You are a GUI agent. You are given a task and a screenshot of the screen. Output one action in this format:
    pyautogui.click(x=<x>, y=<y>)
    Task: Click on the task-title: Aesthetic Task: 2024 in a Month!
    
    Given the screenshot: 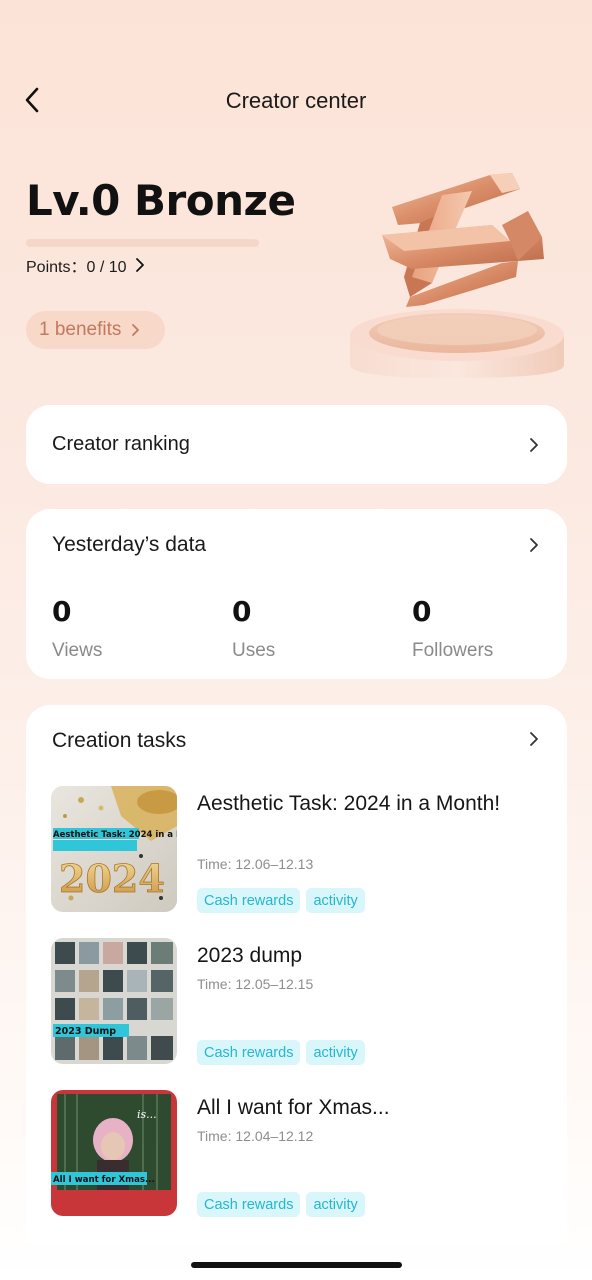 What is the action you would take?
    pyautogui.click(x=349, y=803)
    